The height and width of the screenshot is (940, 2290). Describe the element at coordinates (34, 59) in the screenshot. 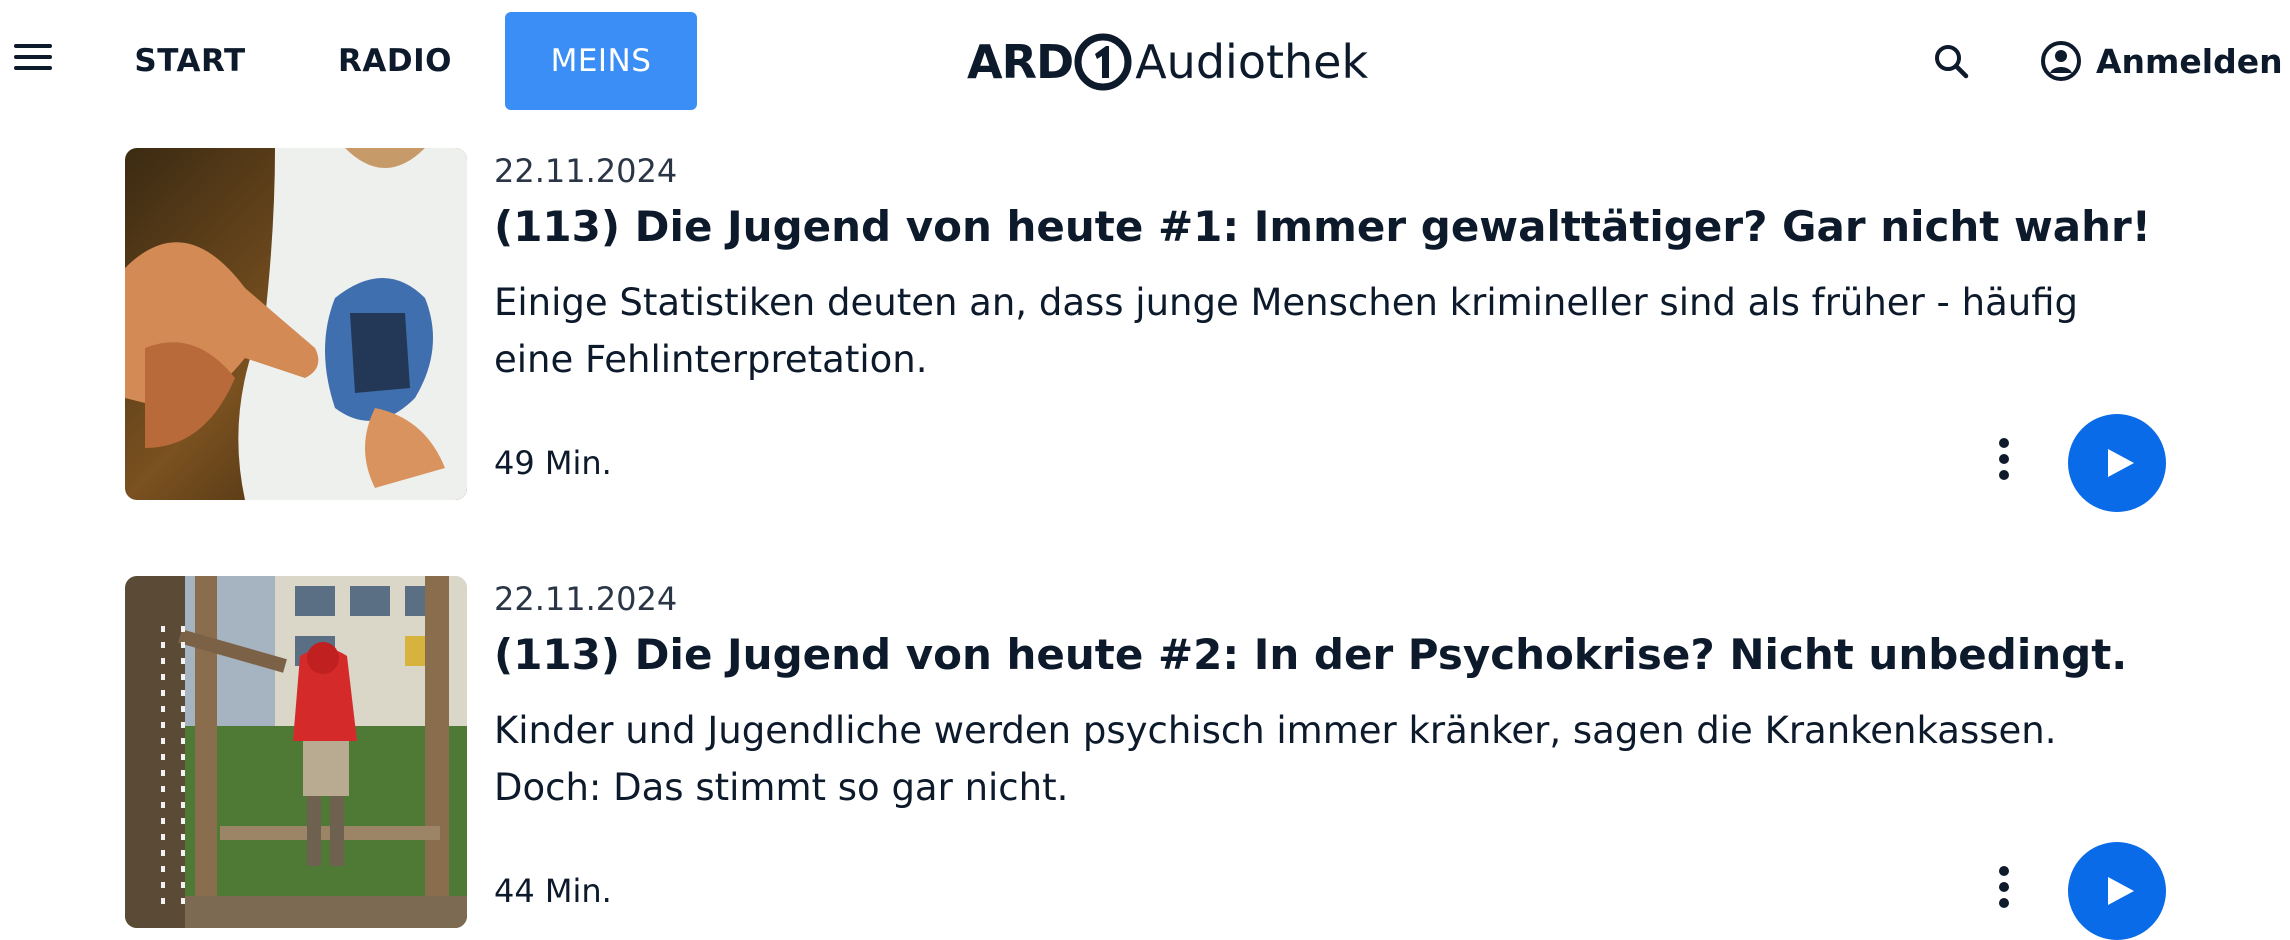

I see `hamburger-menu-icon` at that location.